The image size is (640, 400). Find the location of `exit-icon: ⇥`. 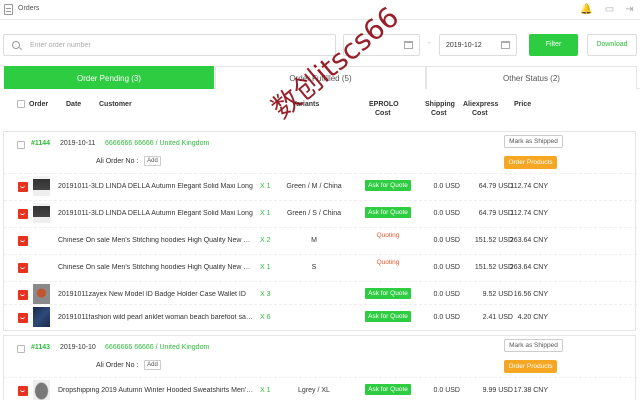

exit-icon: ⇥ is located at coordinates (629, 9).